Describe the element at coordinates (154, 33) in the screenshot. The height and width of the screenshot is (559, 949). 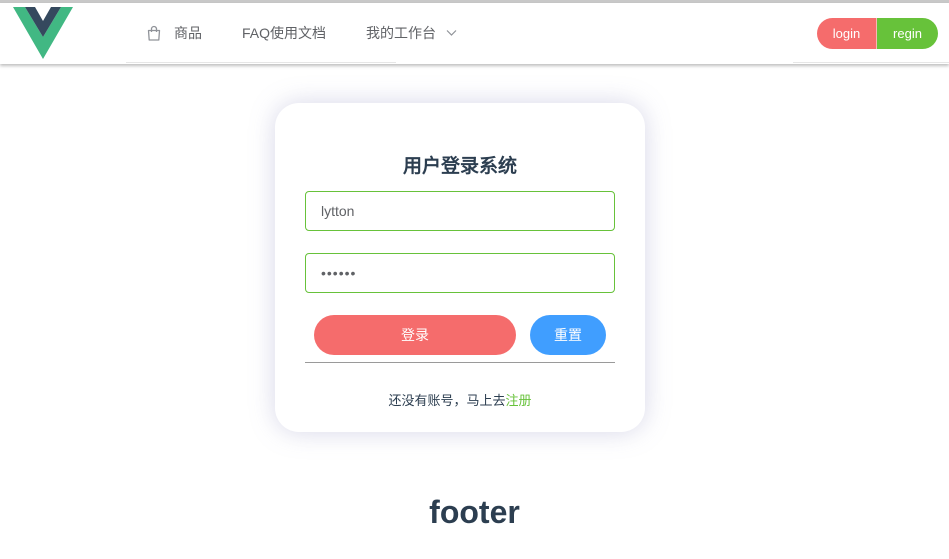
I see `shopping-bag-icon` at that location.